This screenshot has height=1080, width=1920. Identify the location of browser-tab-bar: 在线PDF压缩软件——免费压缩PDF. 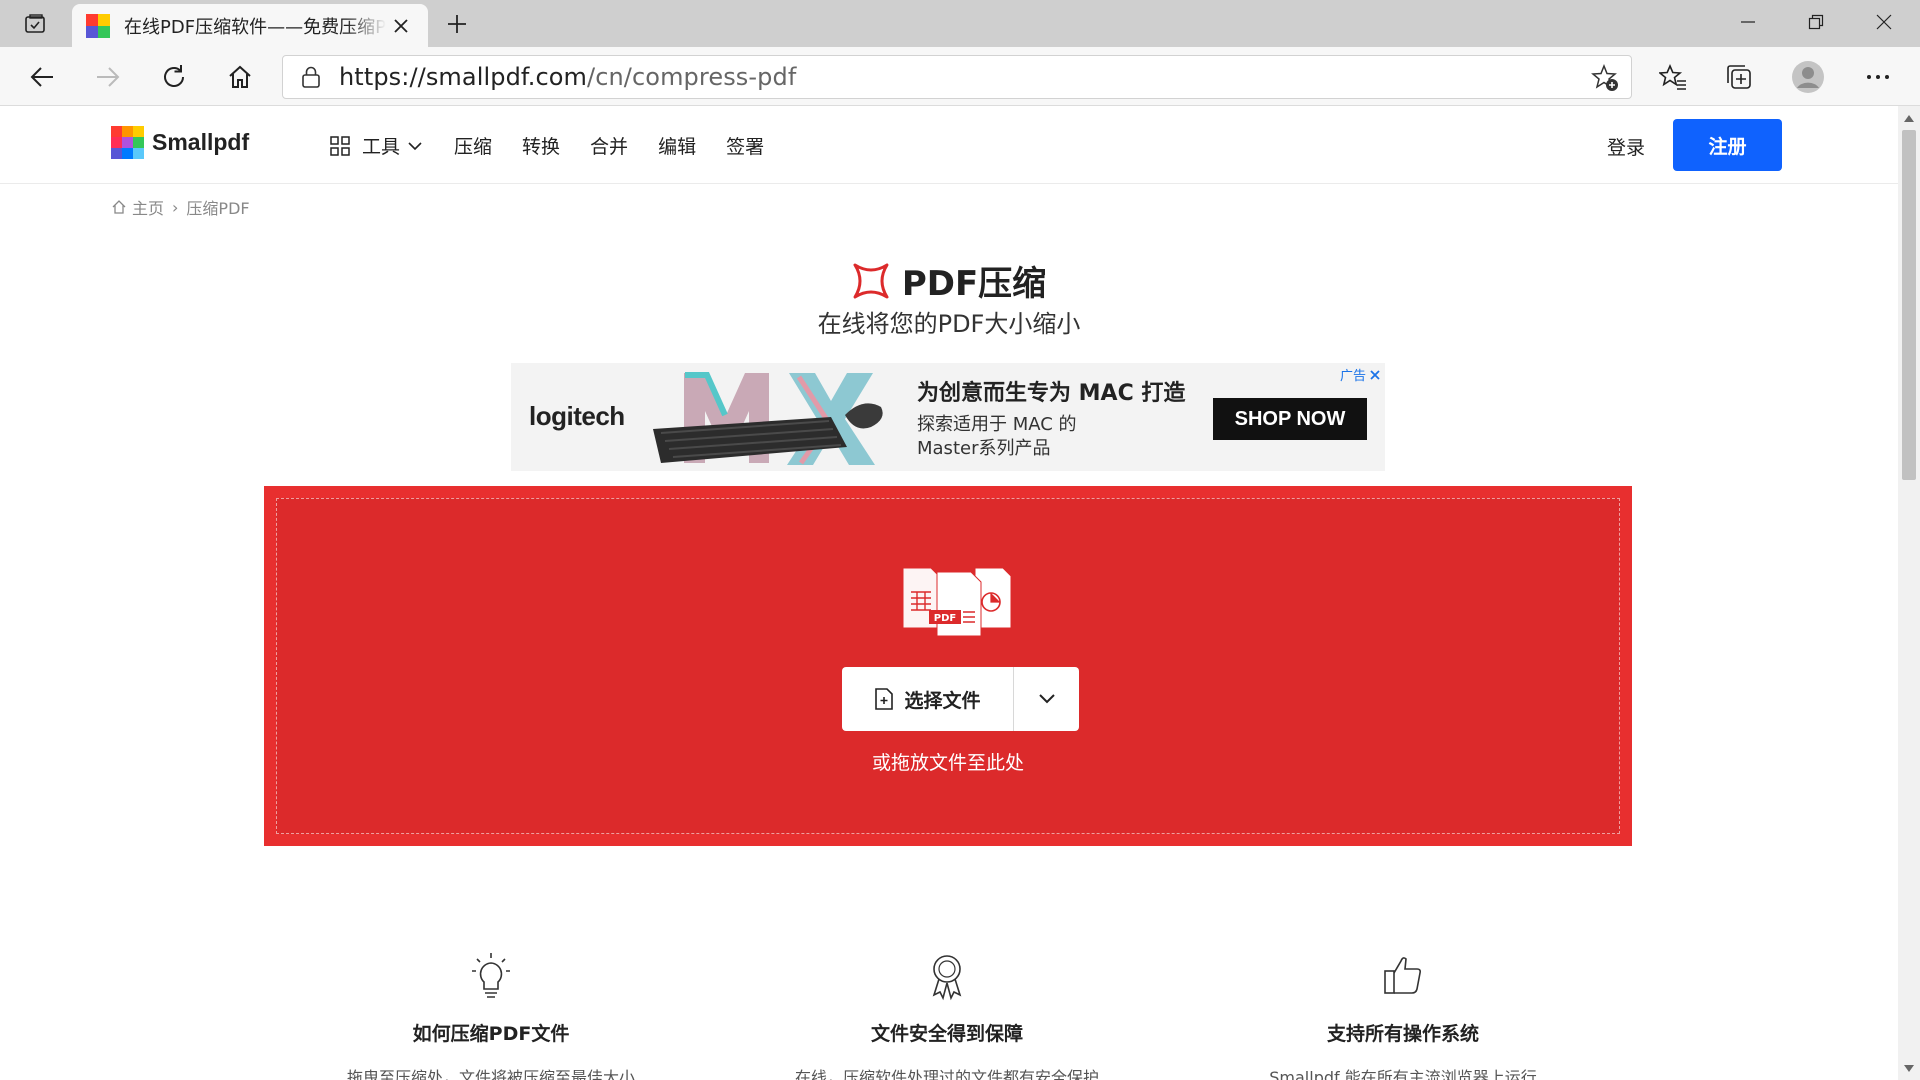
(960, 23).